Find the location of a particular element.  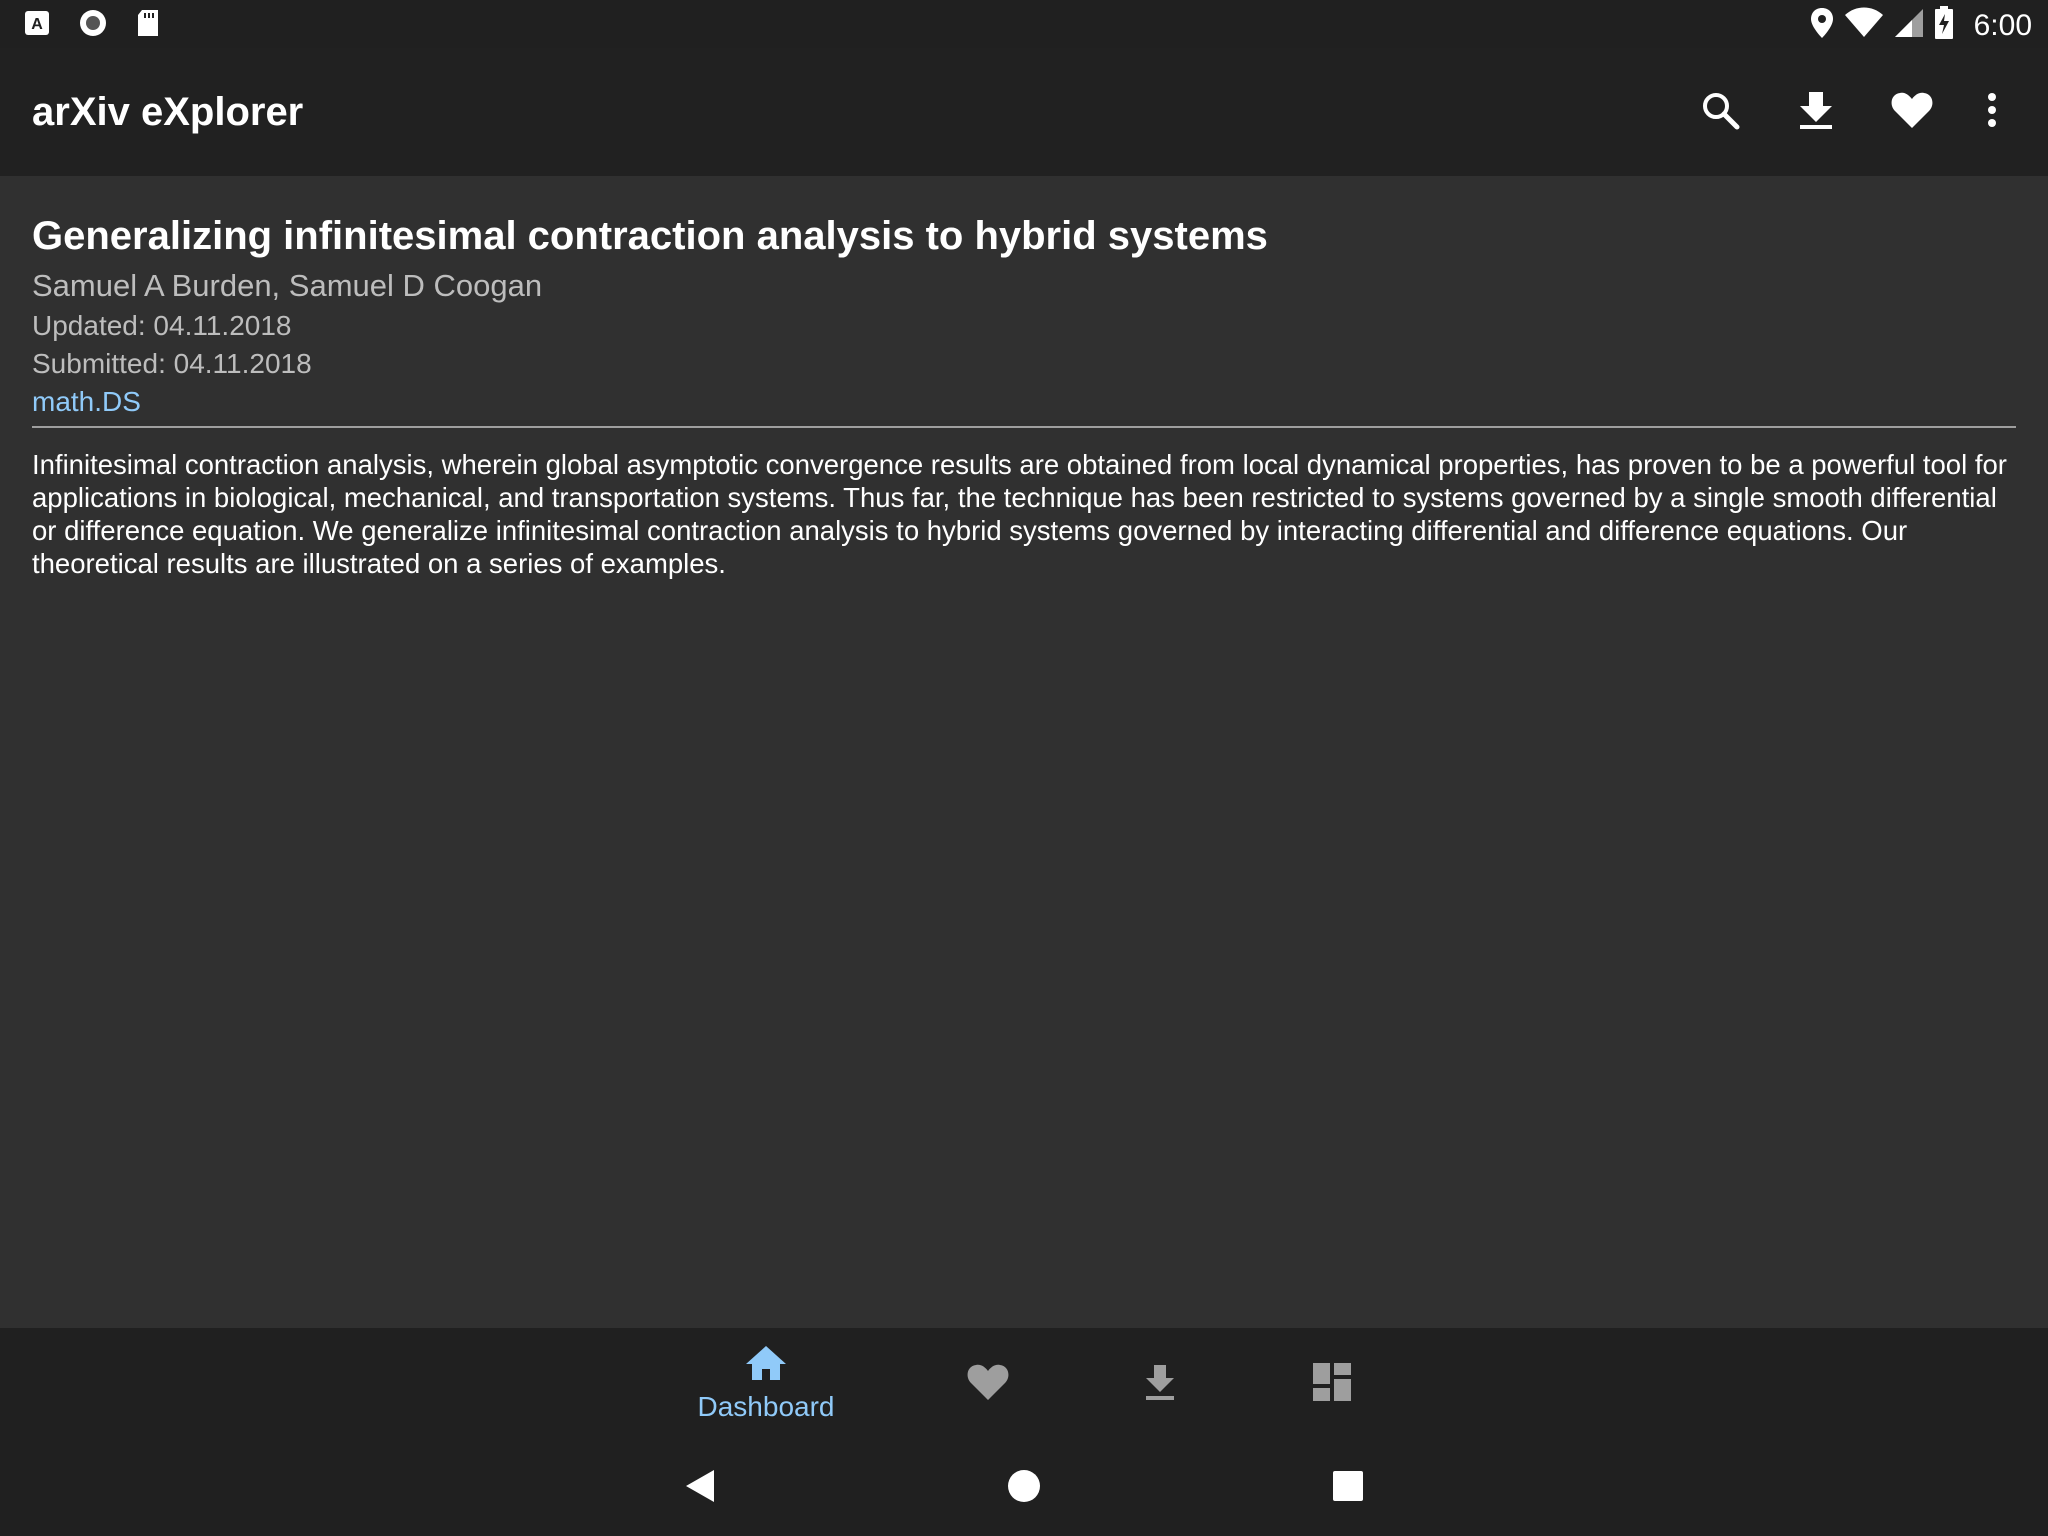

a-notification-icon: A is located at coordinates (37, 25).